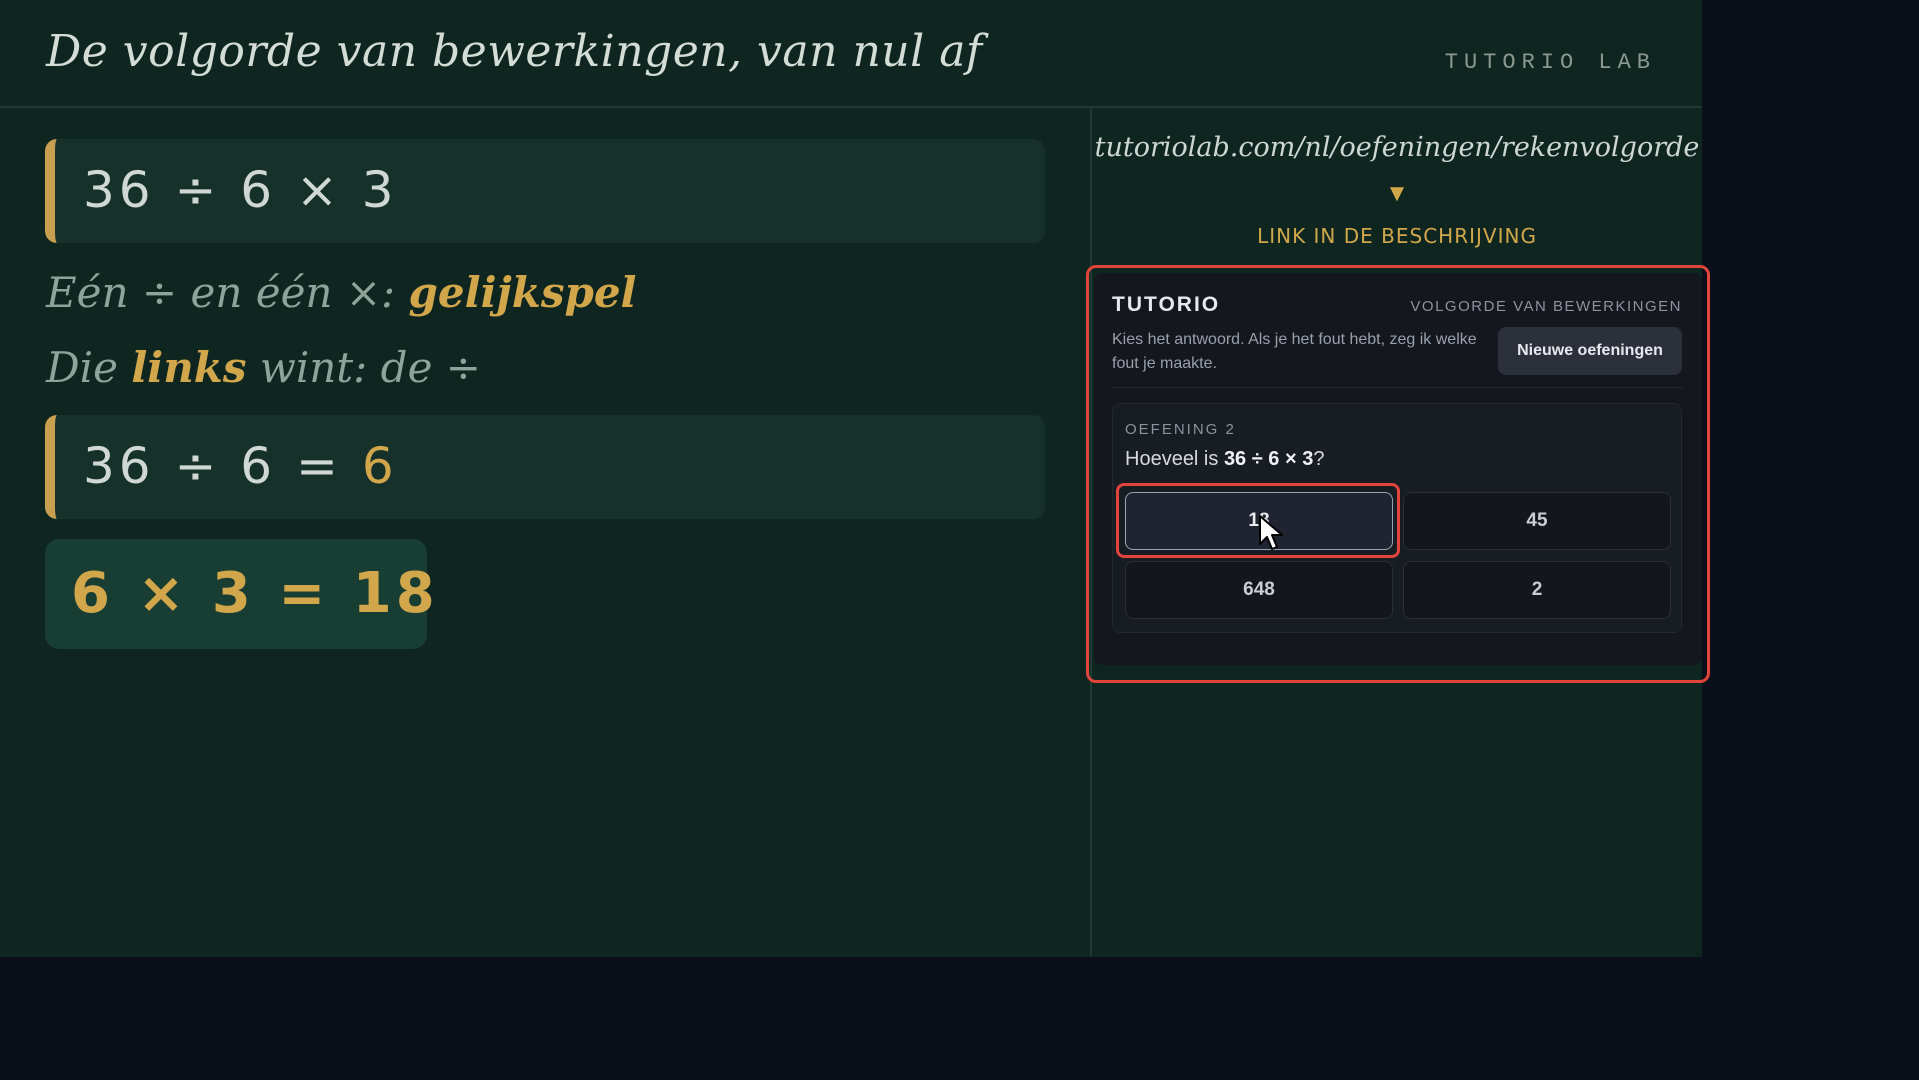  Describe the element at coordinates (1397, 193) in the screenshot. I see `down-arrow-icon: ▼` at that location.